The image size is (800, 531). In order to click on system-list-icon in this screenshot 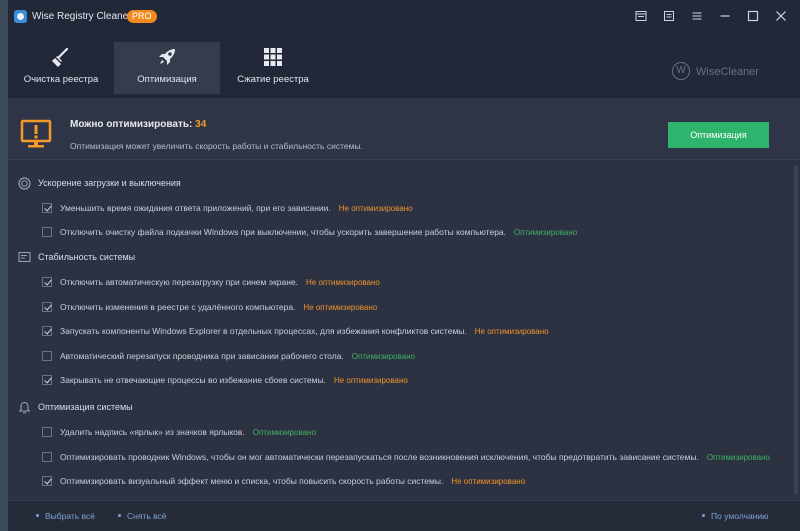, I will do `click(24, 257)`.